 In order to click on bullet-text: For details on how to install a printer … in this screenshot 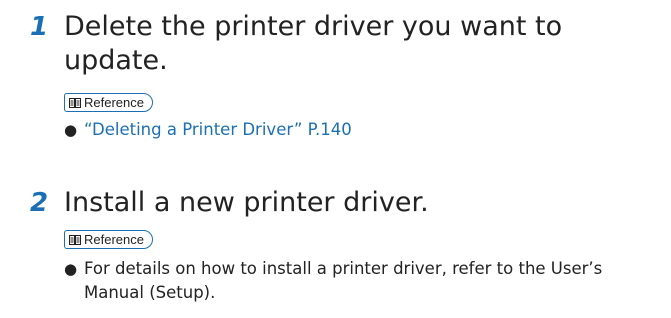, I will do `click(343, 280)`.